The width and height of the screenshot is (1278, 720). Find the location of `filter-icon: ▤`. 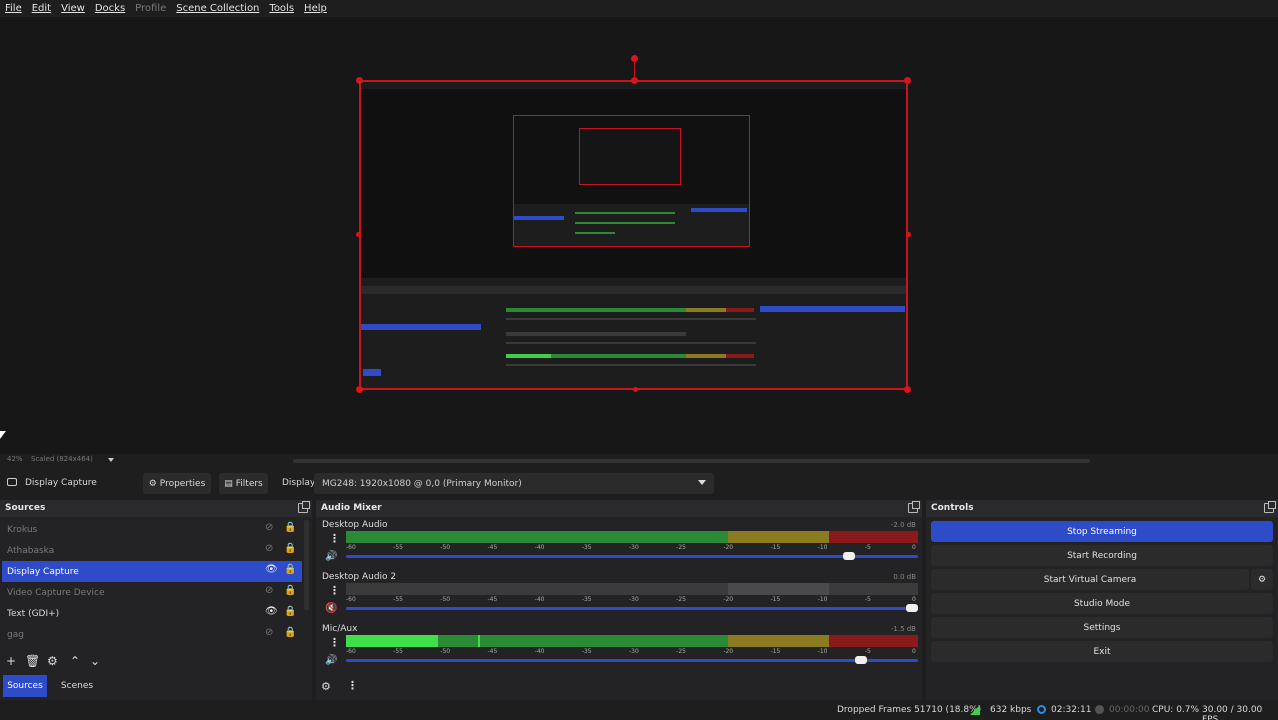

filter-icon: ▤ is located at coordinates (228, 483).